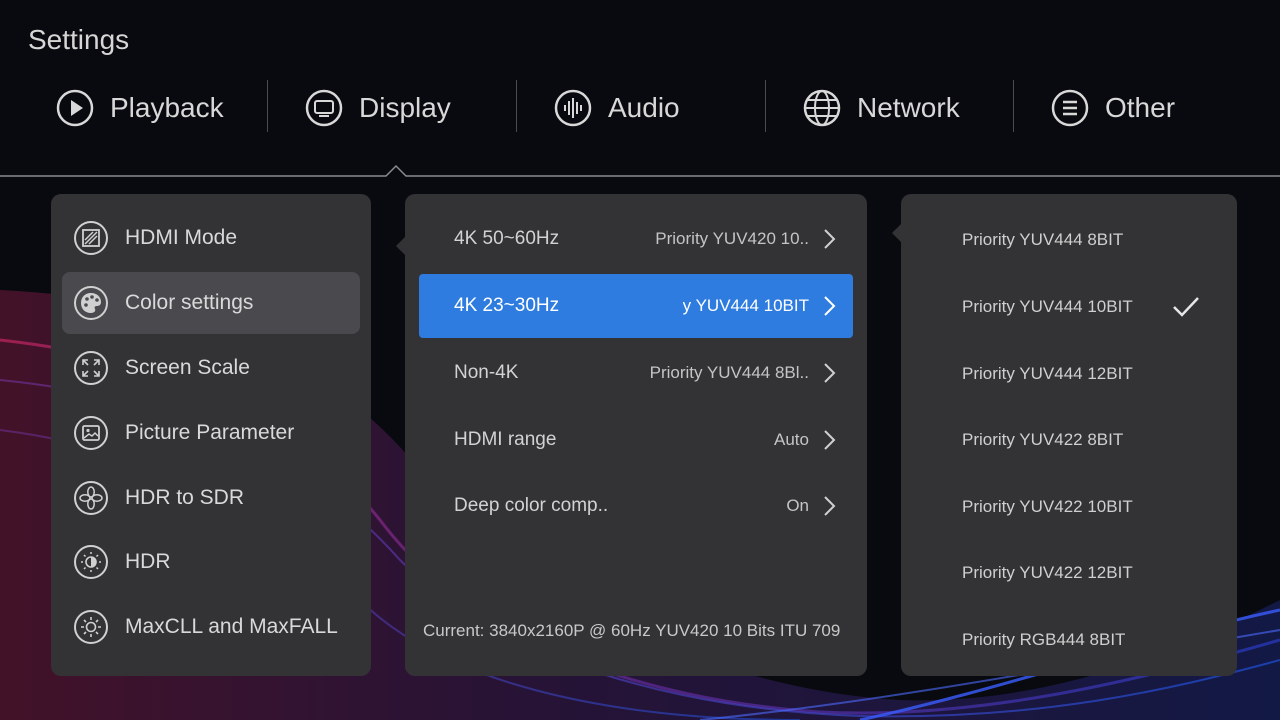 This screenshot has width=1280, height=720. I want to click on menu-item-label: HDR to SDR, so click(185, 497).